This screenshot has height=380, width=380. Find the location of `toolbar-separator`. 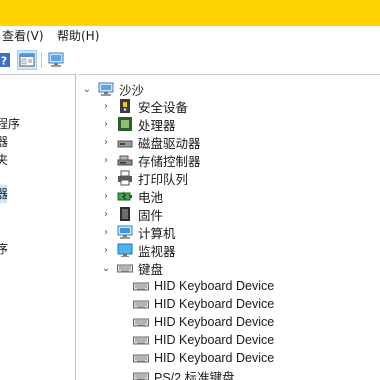

toolbar-separator is located at coordinates (41, 60).